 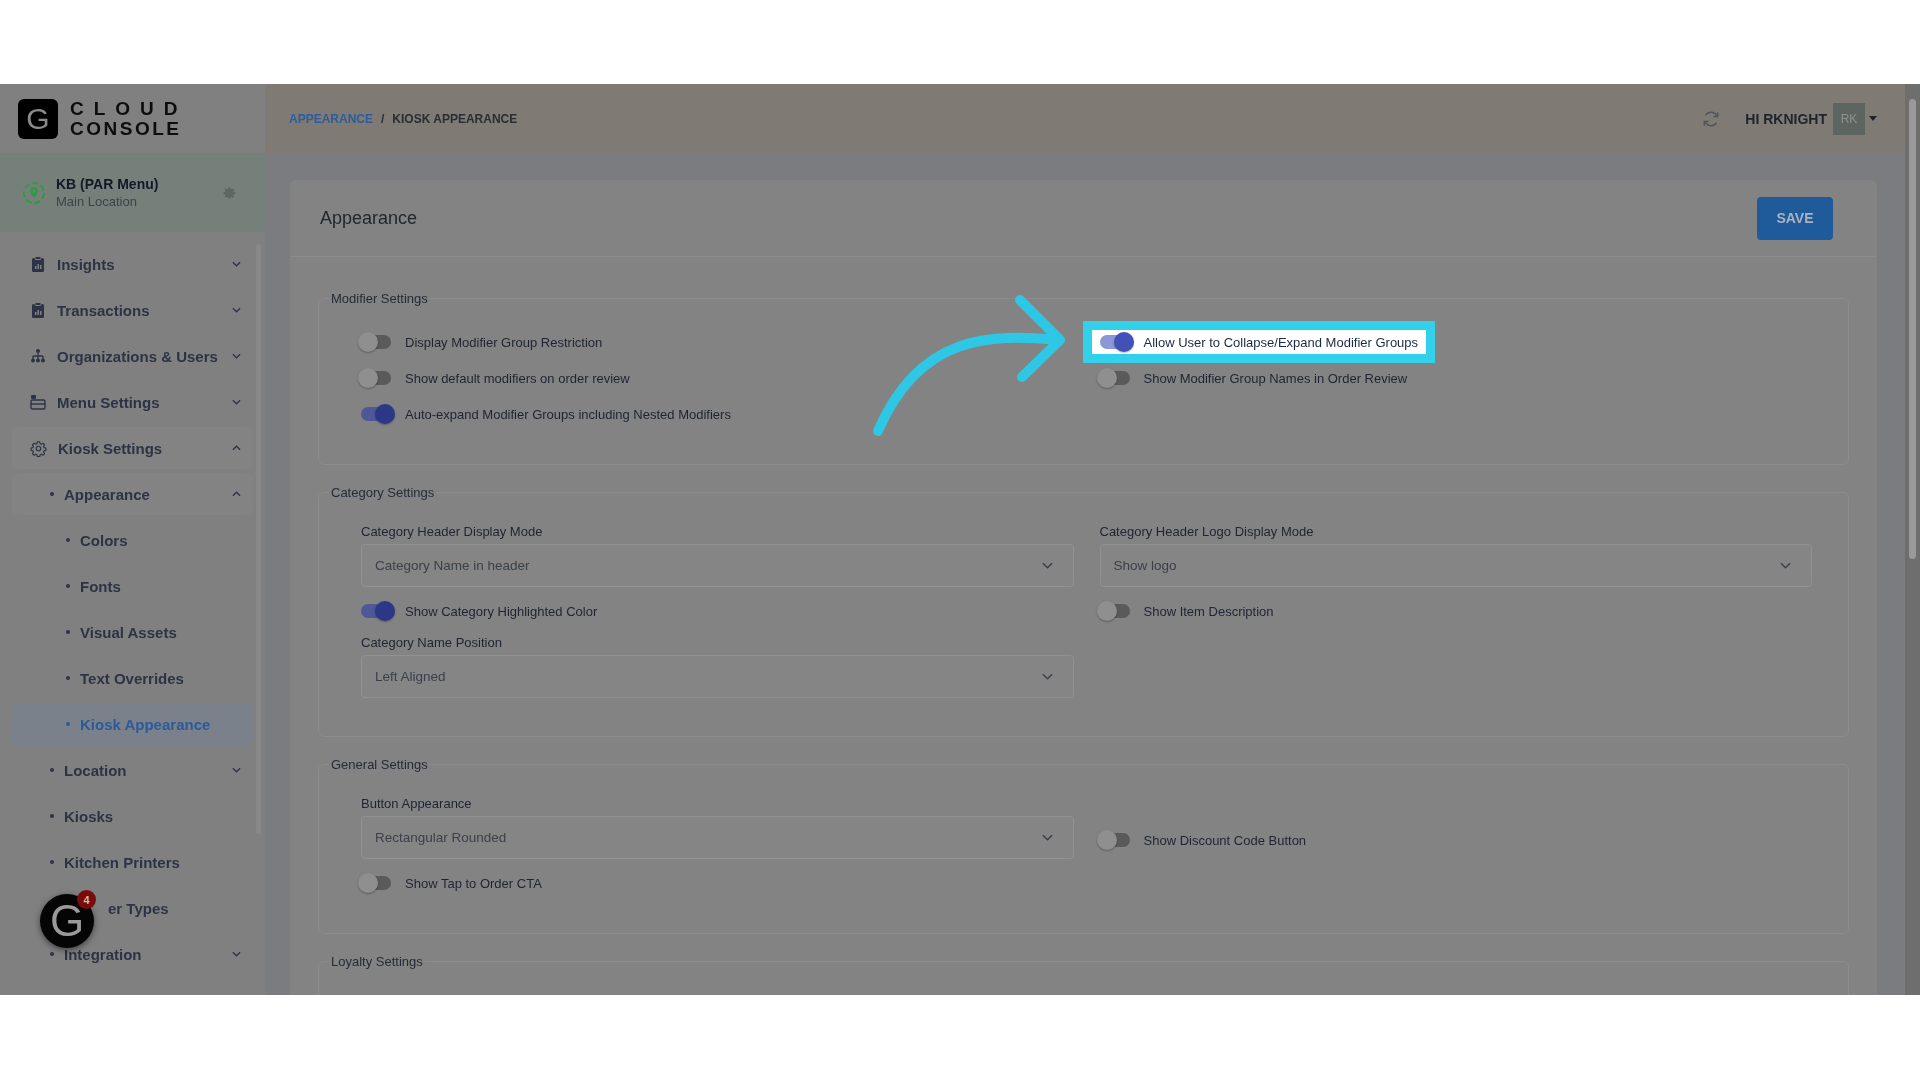 I want to click on toggle-label: Display Modifier Group Restriction, so click(x=504, y=342).